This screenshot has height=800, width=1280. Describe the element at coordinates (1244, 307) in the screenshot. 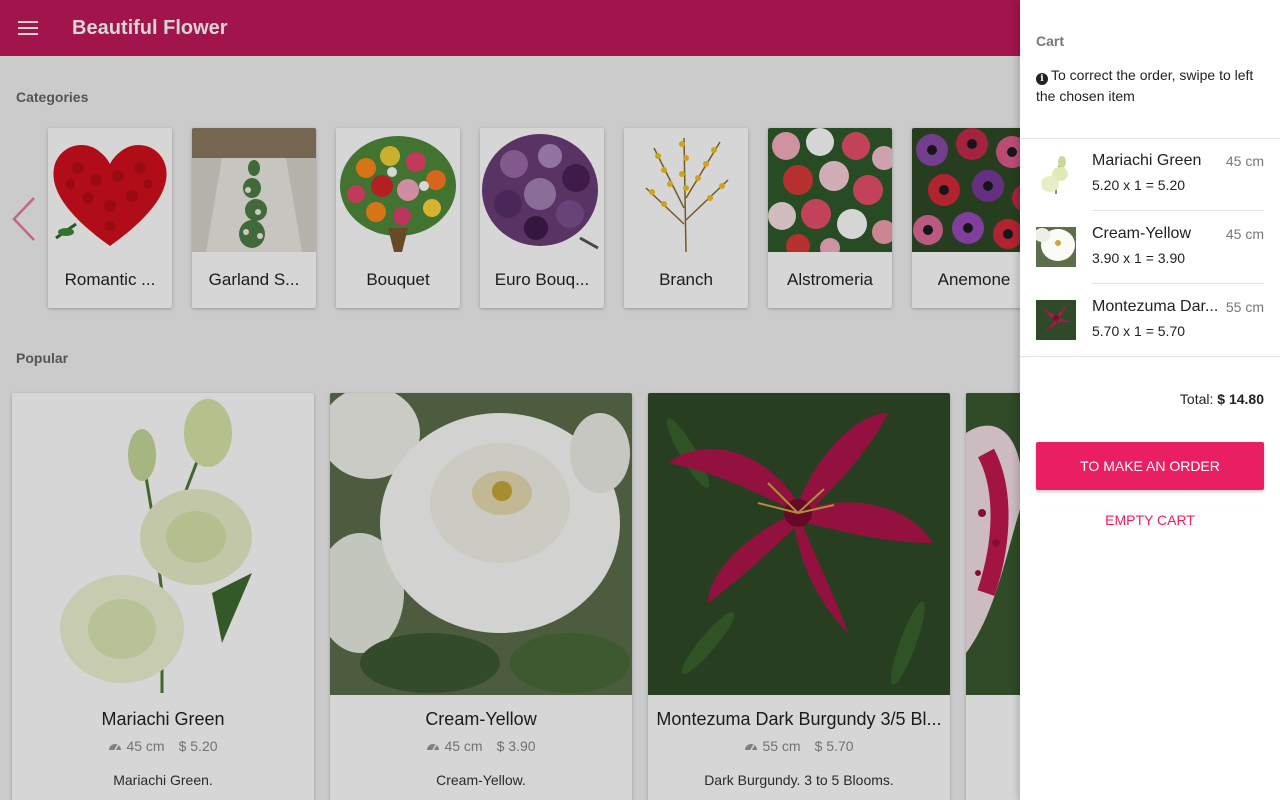

I see `cart-item-size: 55 cm` at that location.